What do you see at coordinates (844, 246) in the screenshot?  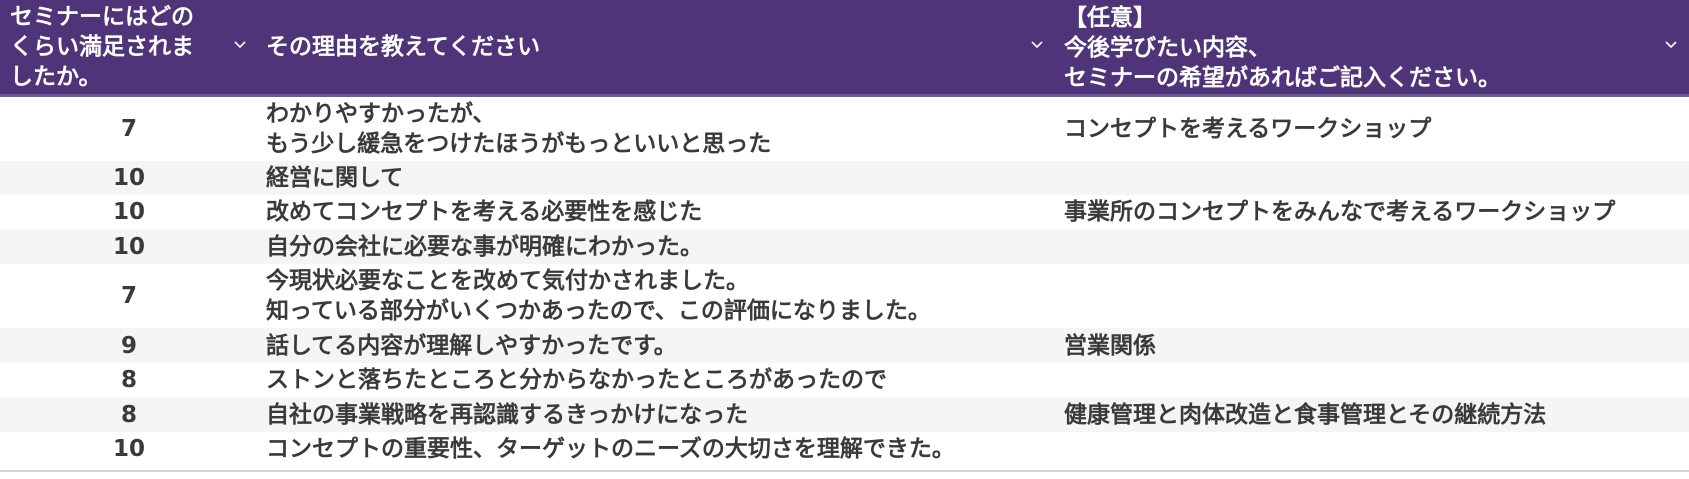 I see `table-row: 10 自分の会社に必要な事が明確にわかった。` at bounding box center [844, 246].